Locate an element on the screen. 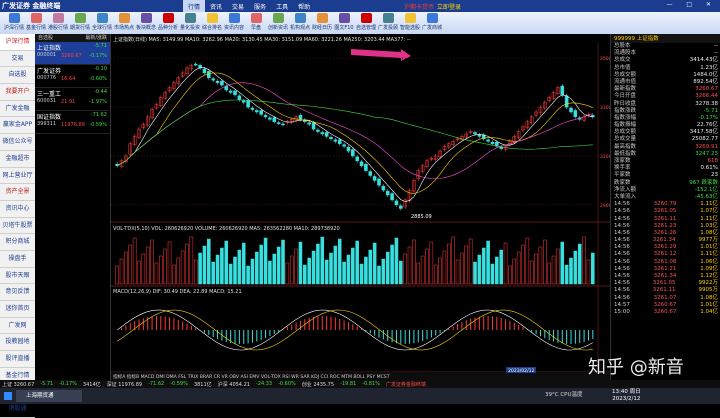 The width and height of the screenshot is (720, 418). stock-pct: -1.97% is located at coordinates (98, 102).